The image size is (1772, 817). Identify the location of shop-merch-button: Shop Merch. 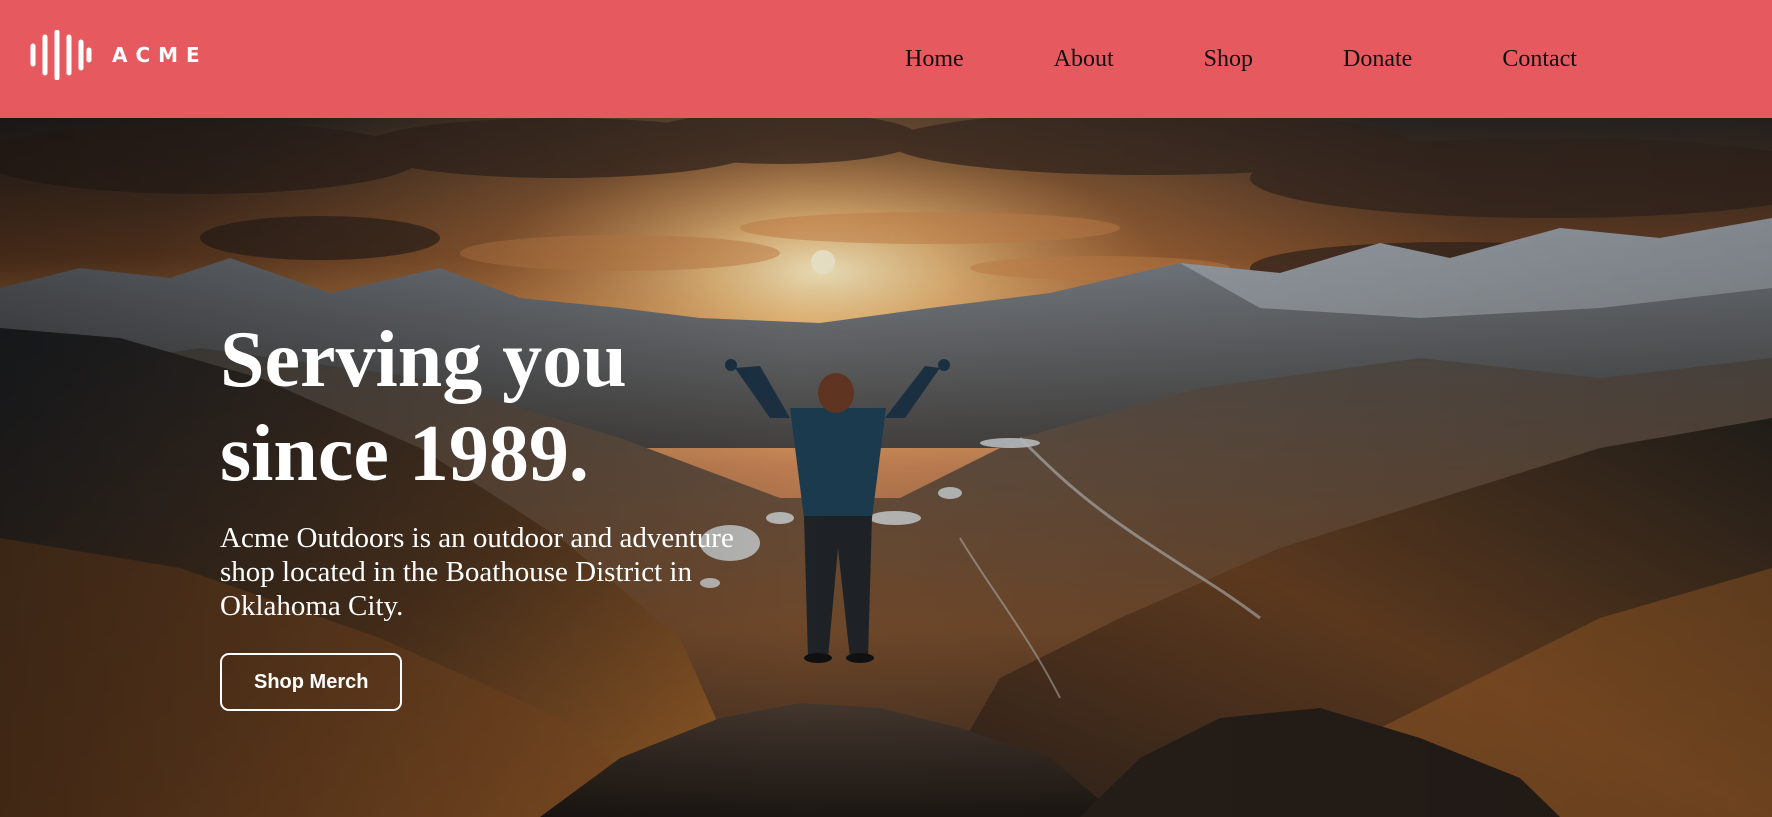
(311, 682).